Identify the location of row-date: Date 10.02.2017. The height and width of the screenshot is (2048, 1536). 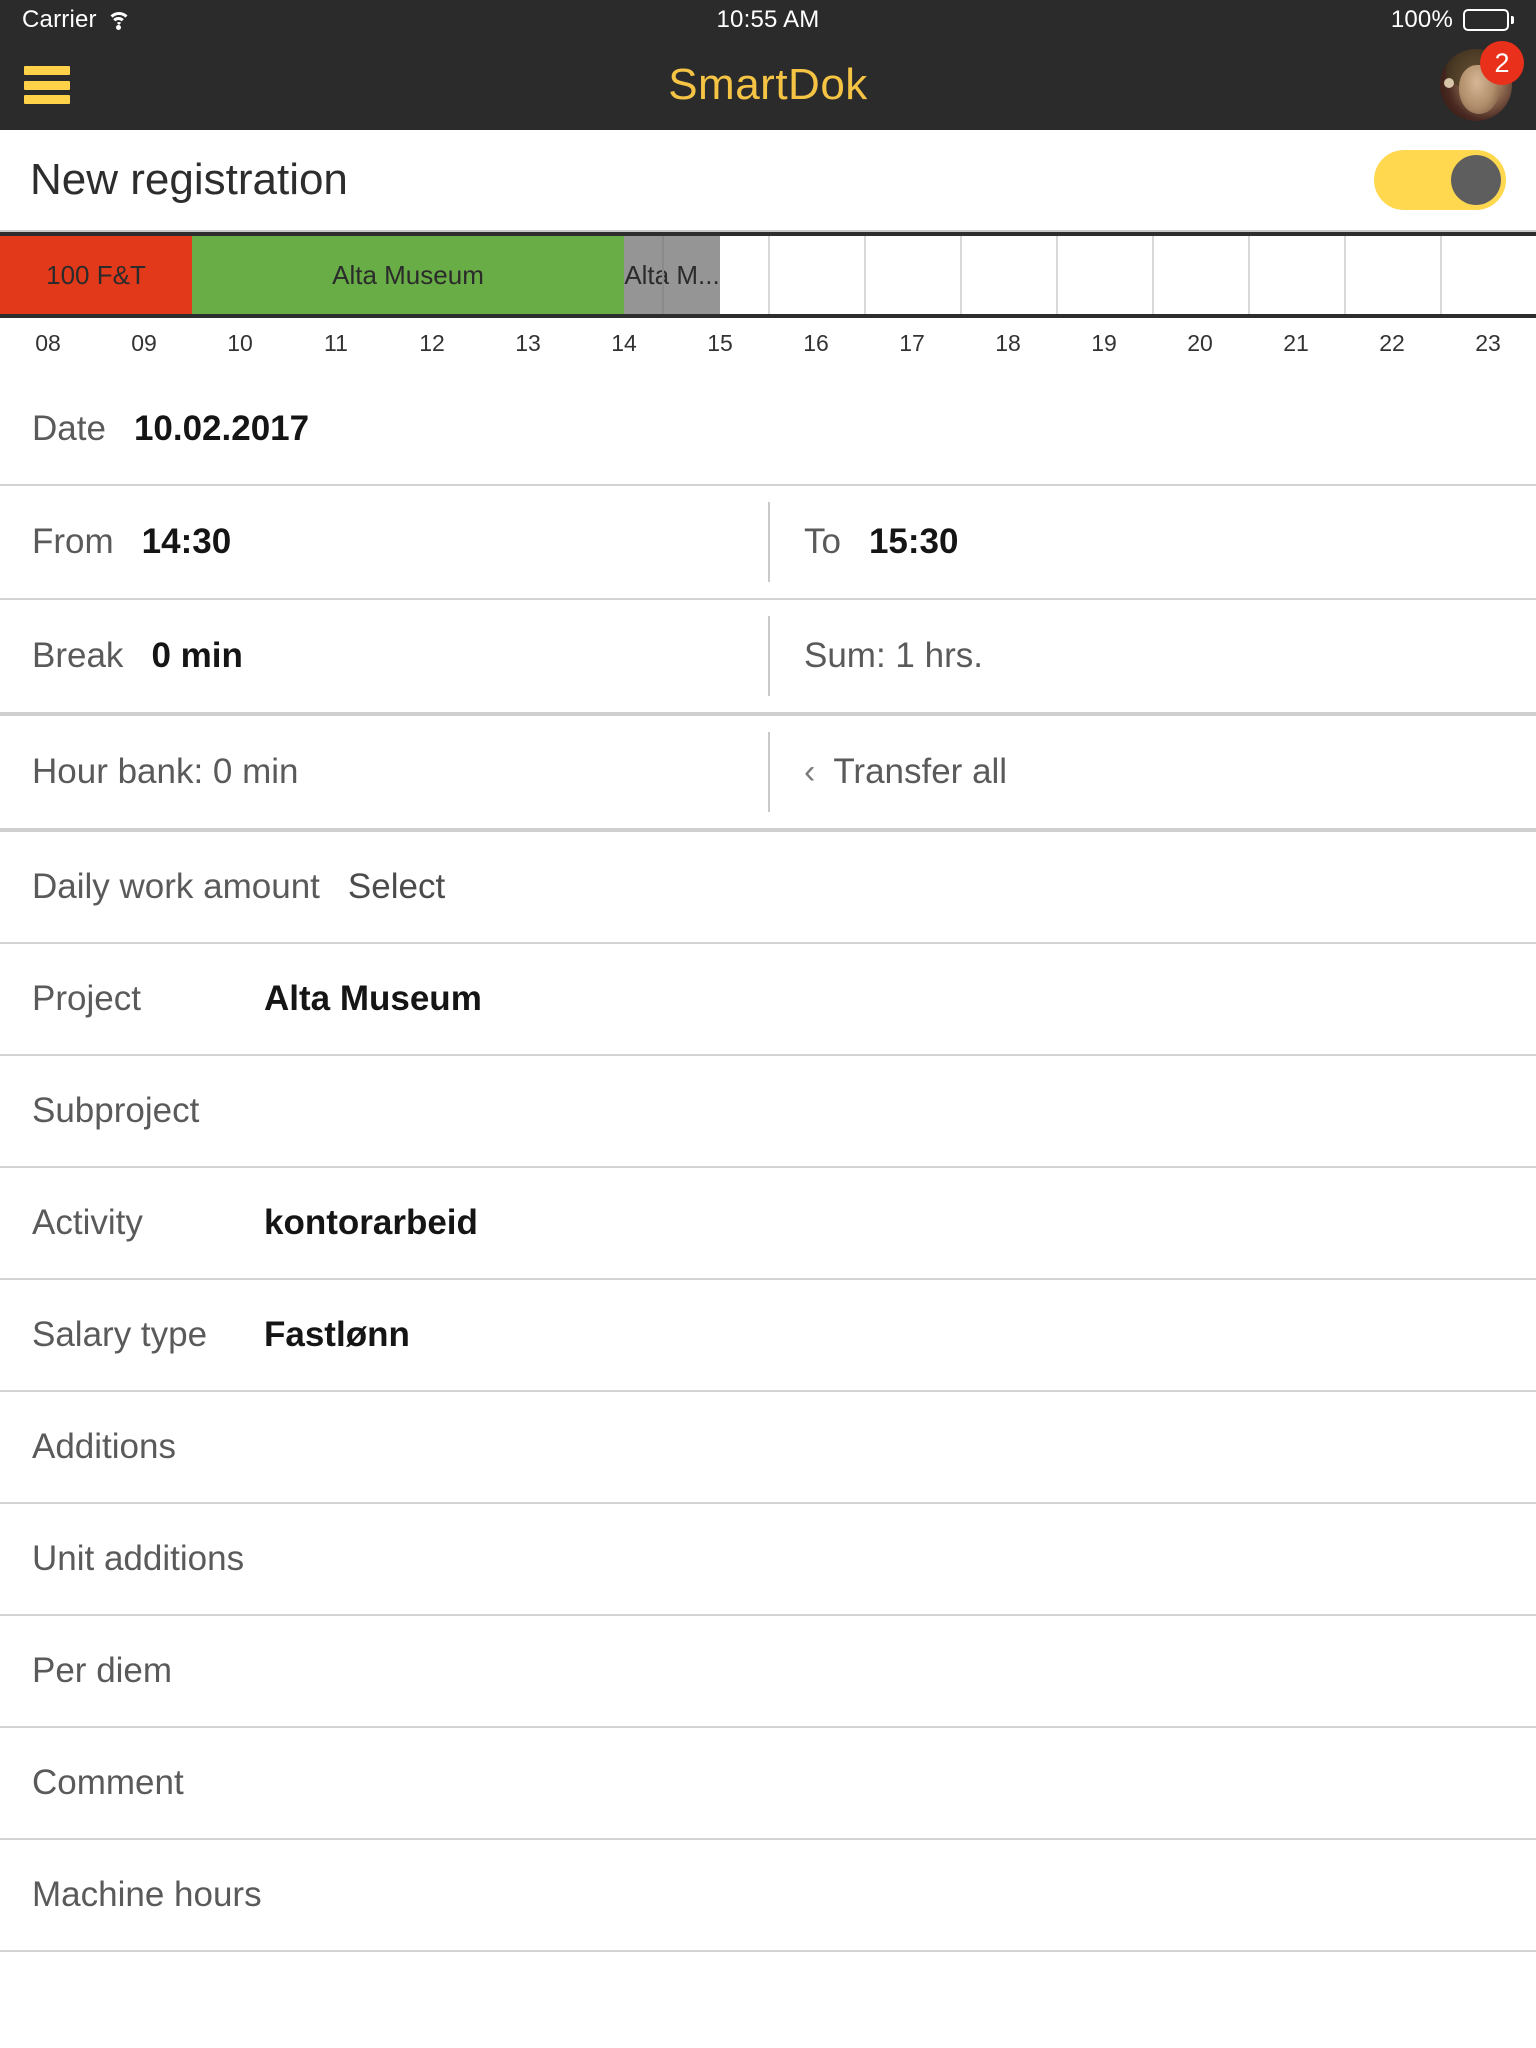
(768, 430).